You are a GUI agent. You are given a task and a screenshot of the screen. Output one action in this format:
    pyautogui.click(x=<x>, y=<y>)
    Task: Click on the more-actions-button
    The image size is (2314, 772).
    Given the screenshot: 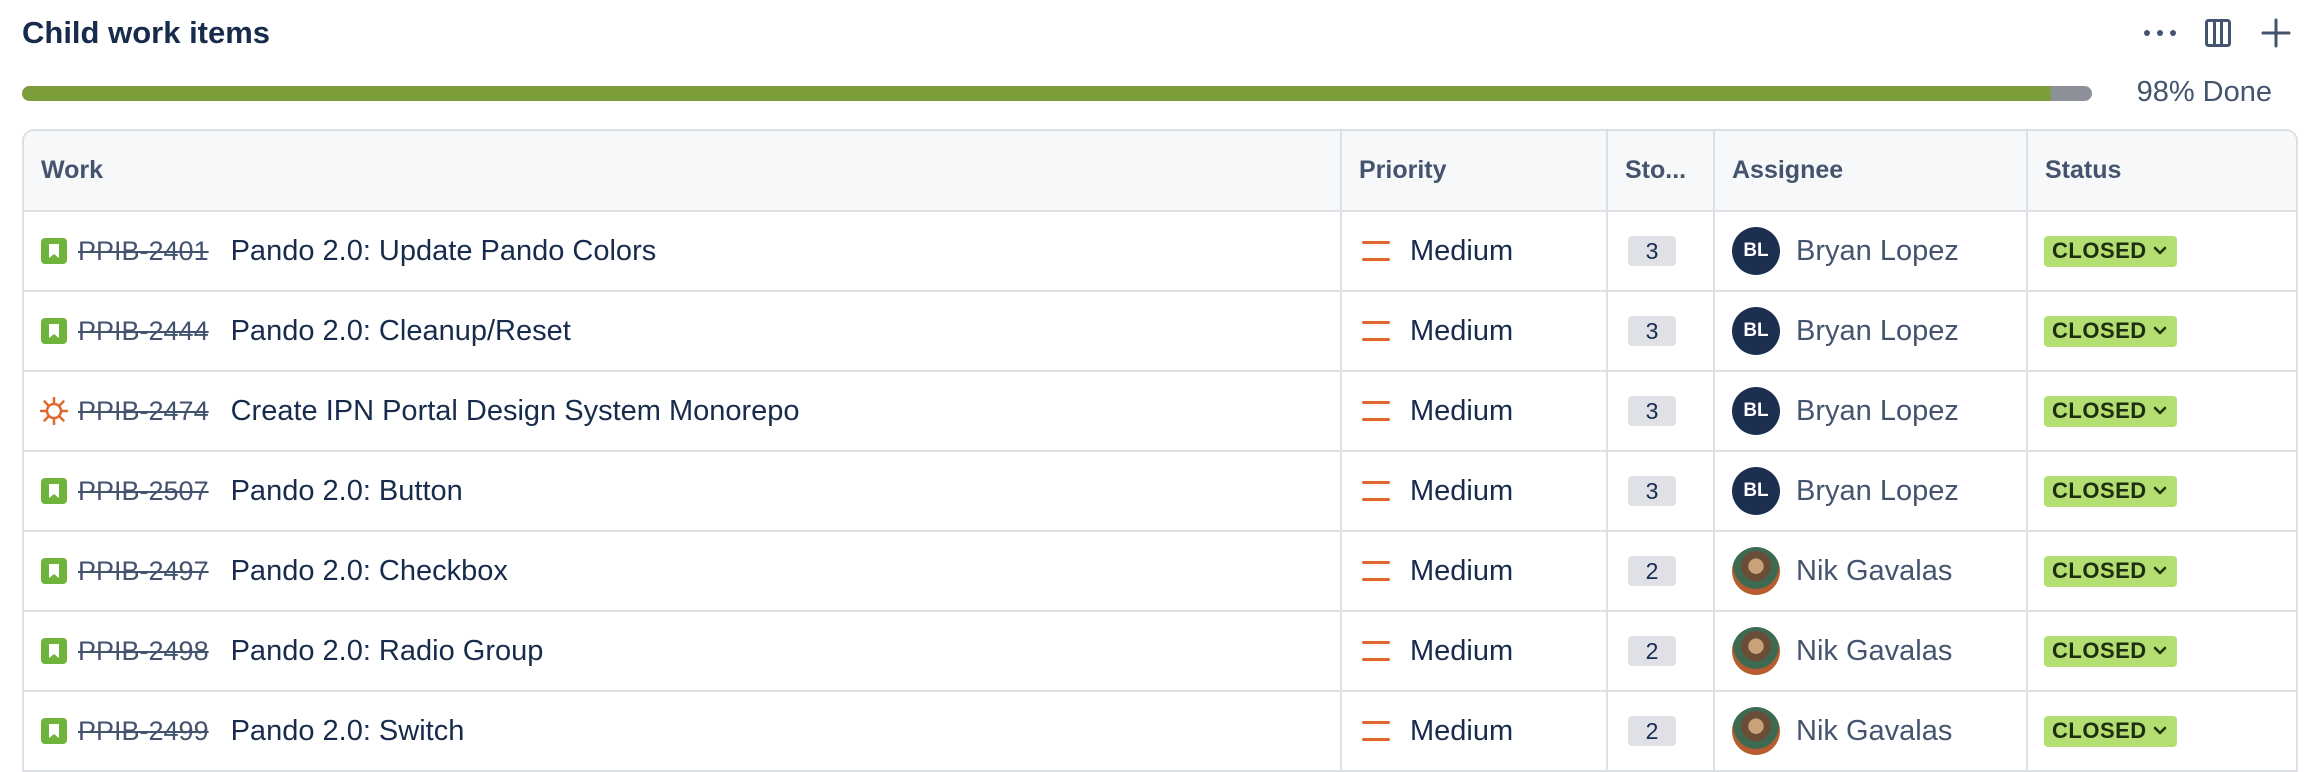 What is the action you would take?
    pyautogui.click(x=2160, y=33)
    